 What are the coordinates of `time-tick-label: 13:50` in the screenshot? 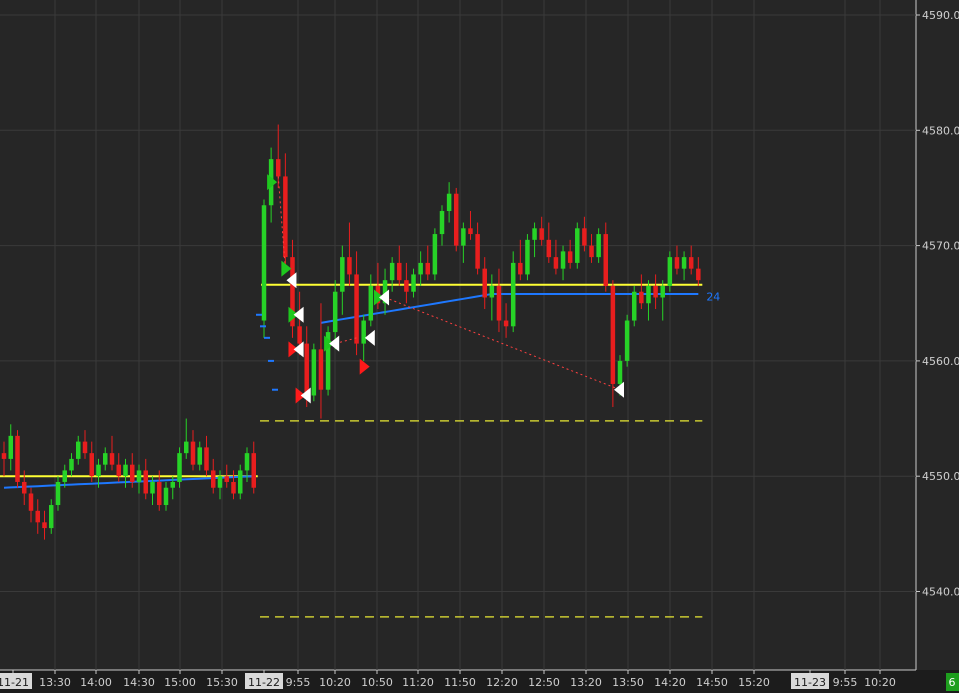 It's located at (628, 682).